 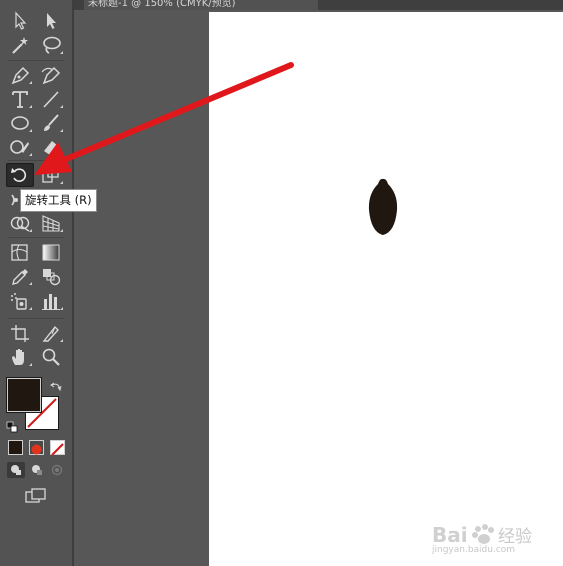 I want to click on none-mode-button, so click(x=57, y=448).